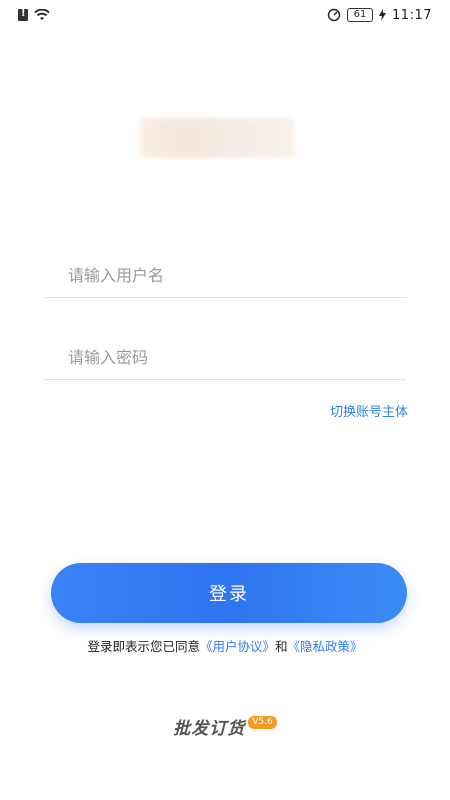 This screenshot has width=450, height=800. Describe the element at coordinates (217, 138) in the screenshot. I see `app-logo` at that location.